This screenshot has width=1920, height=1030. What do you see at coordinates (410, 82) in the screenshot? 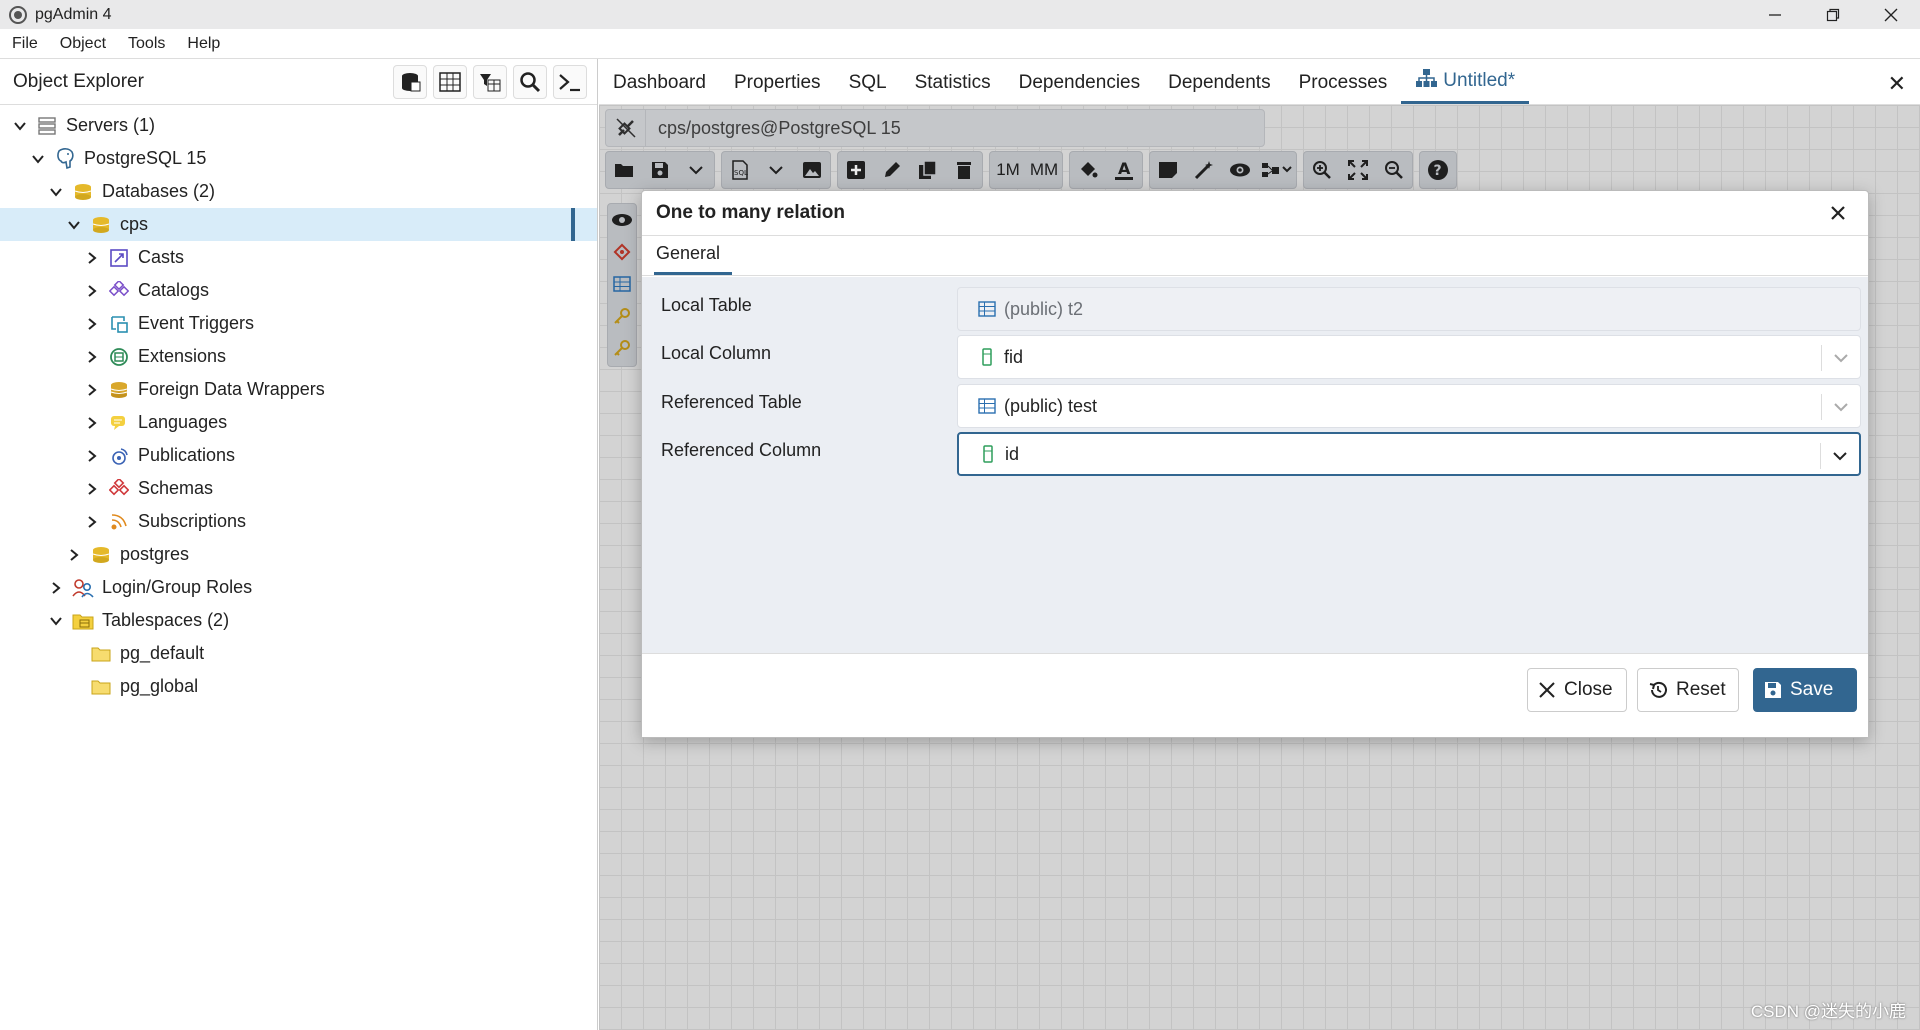
I see `query-tool-db-icon` at bounding box center [410, 82].